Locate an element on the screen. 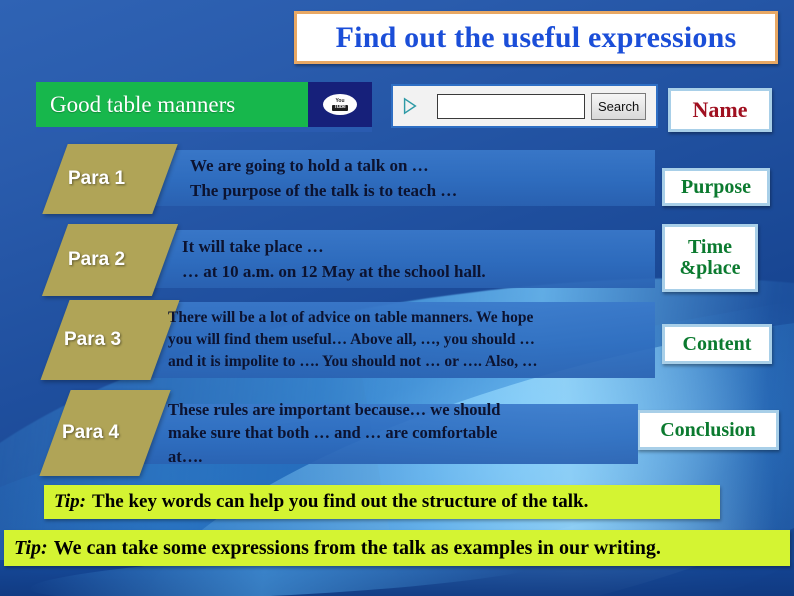 This screenshot has height=596, width=794. paragraph-tag-label: Para 4 is located at coordinates (91, 432).